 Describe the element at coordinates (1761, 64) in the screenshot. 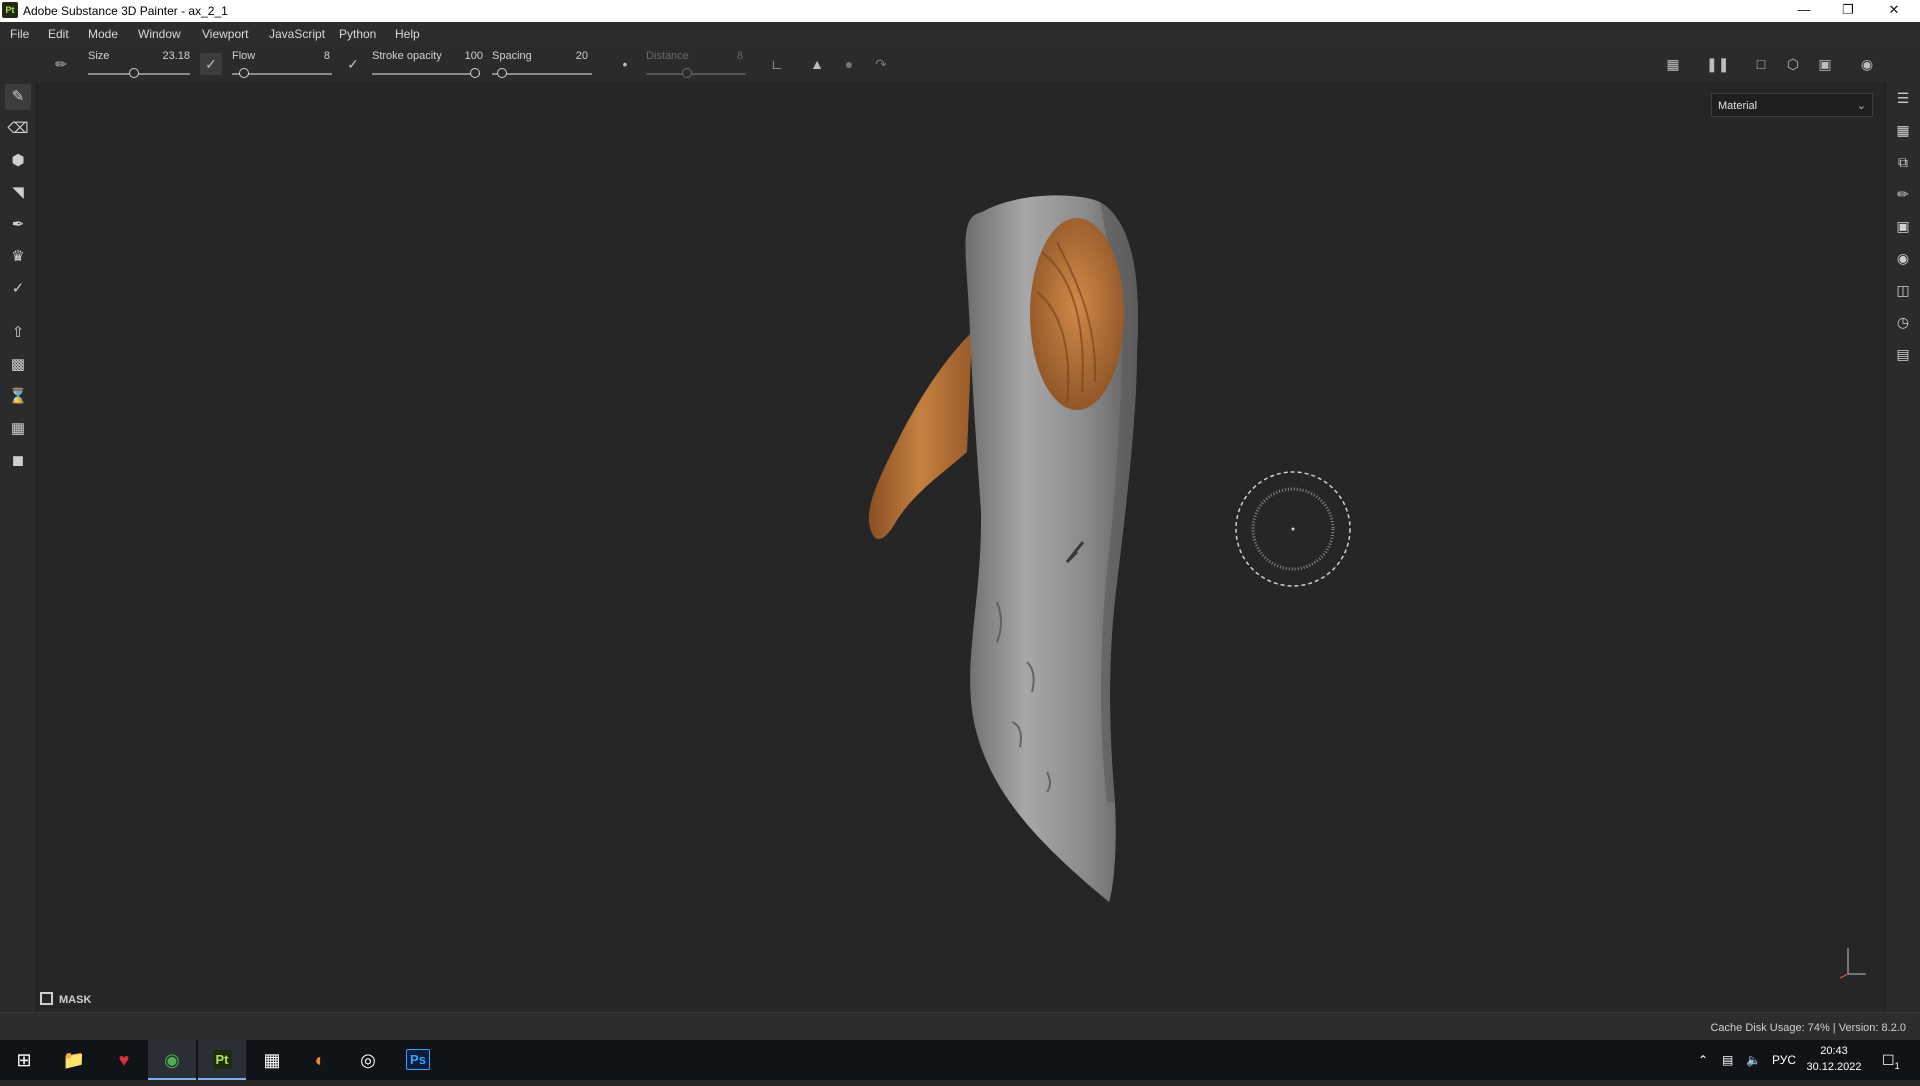

I see `view-mode-2d-icon: □` at that location.